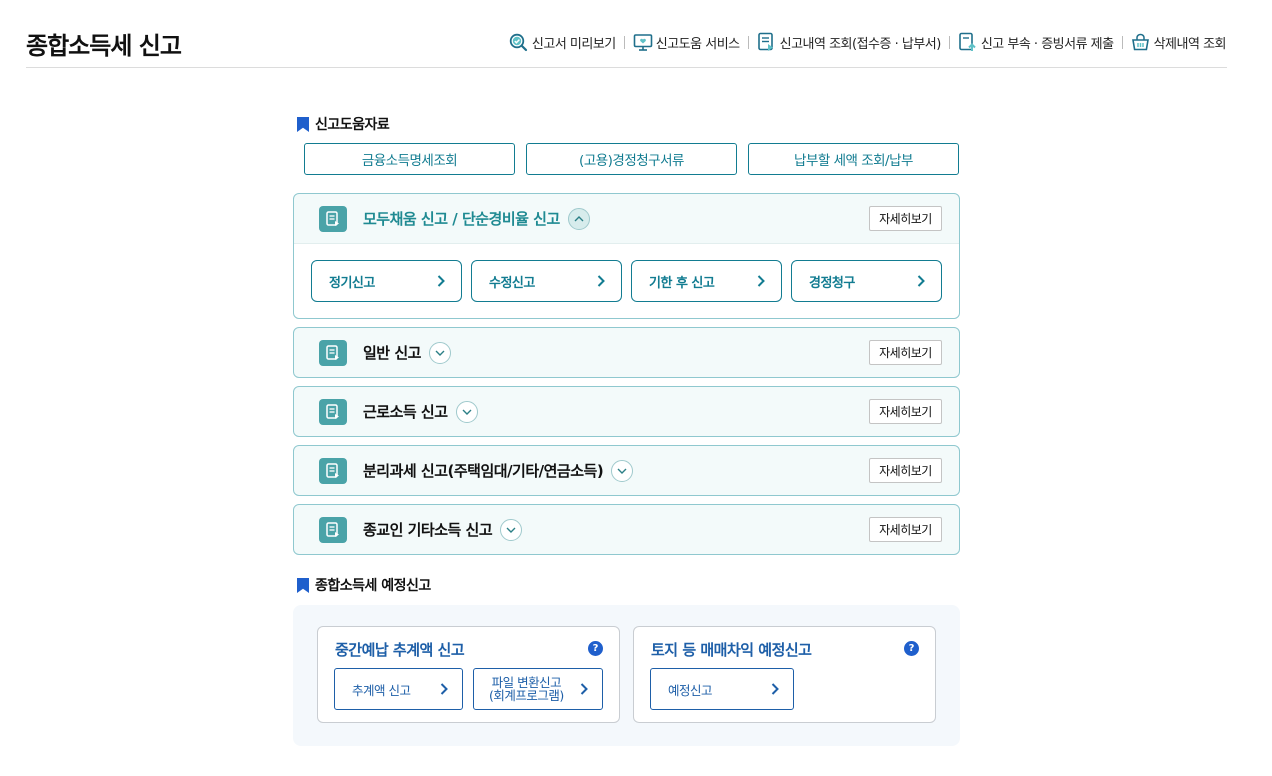  Describe the element at coordinates (352, 283) in the screenshot. I see `regular-filing-label: 정기신고` at that location.